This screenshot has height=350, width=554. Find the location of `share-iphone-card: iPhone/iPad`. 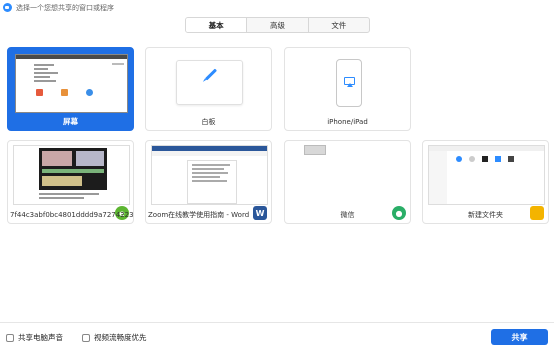

share-iphone-card: iPhone/iPad is located at coordinates (347, 89).